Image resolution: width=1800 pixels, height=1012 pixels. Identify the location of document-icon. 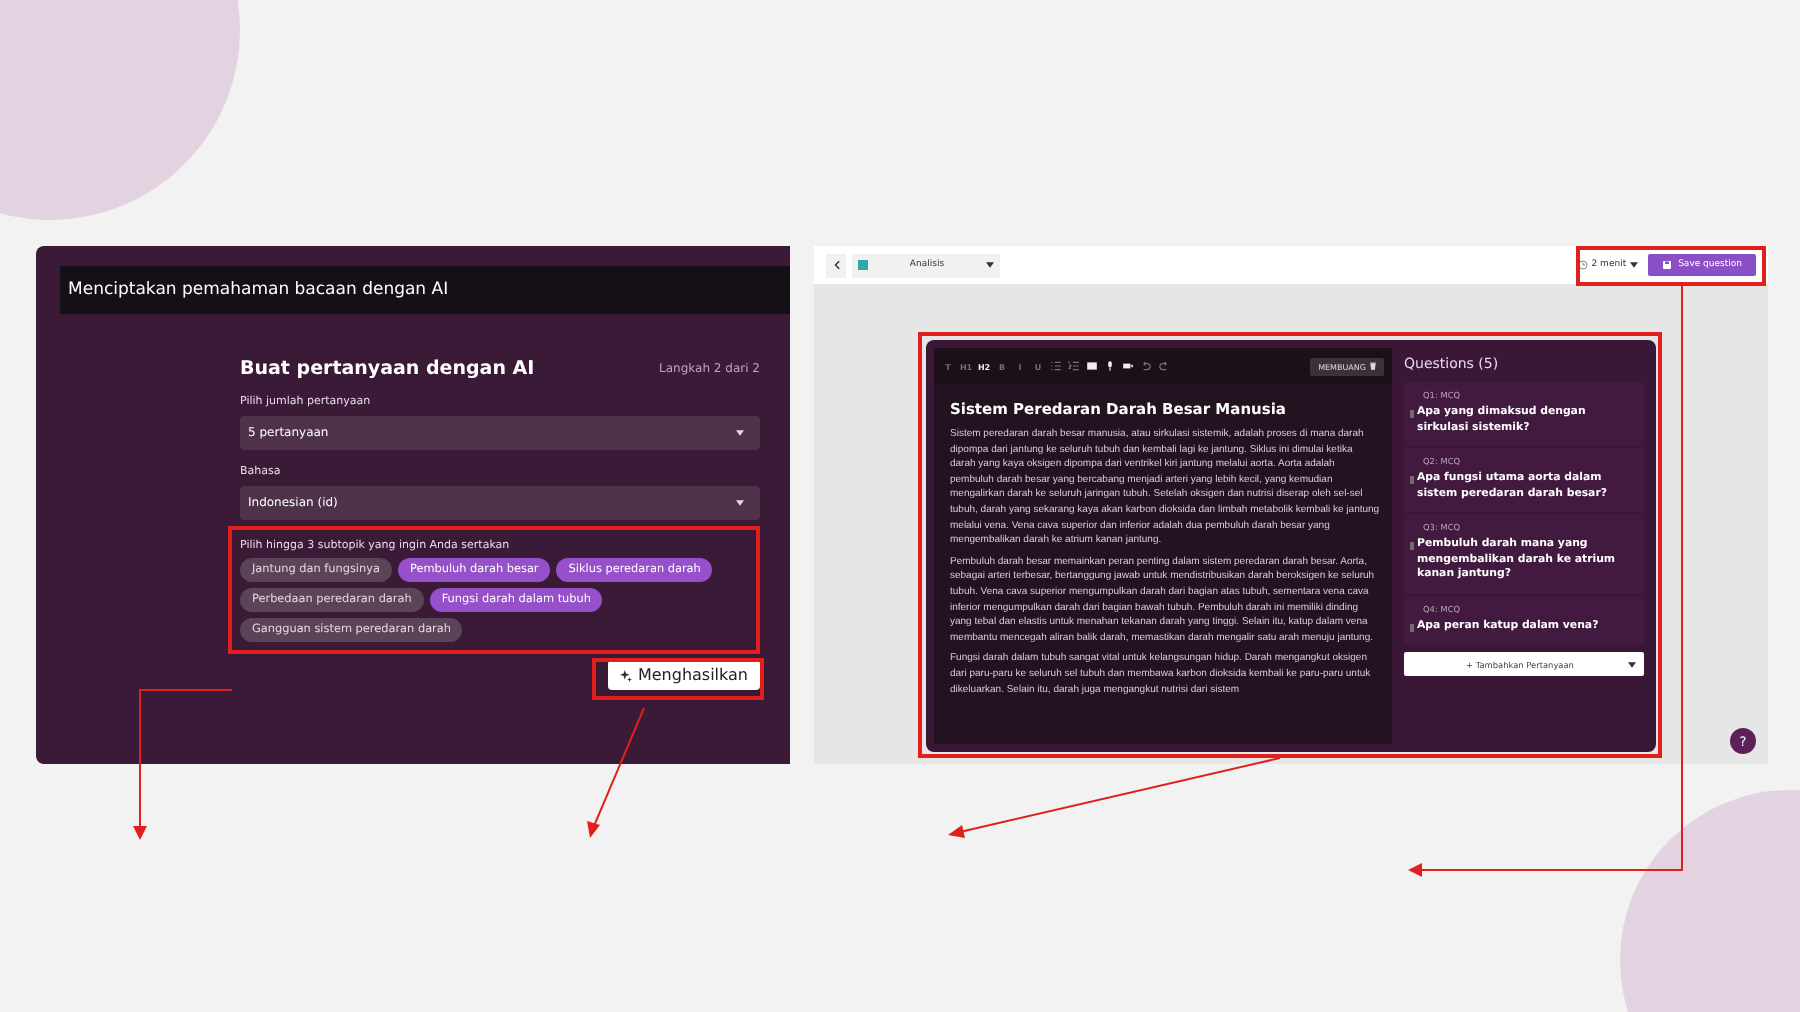
(863, 265).